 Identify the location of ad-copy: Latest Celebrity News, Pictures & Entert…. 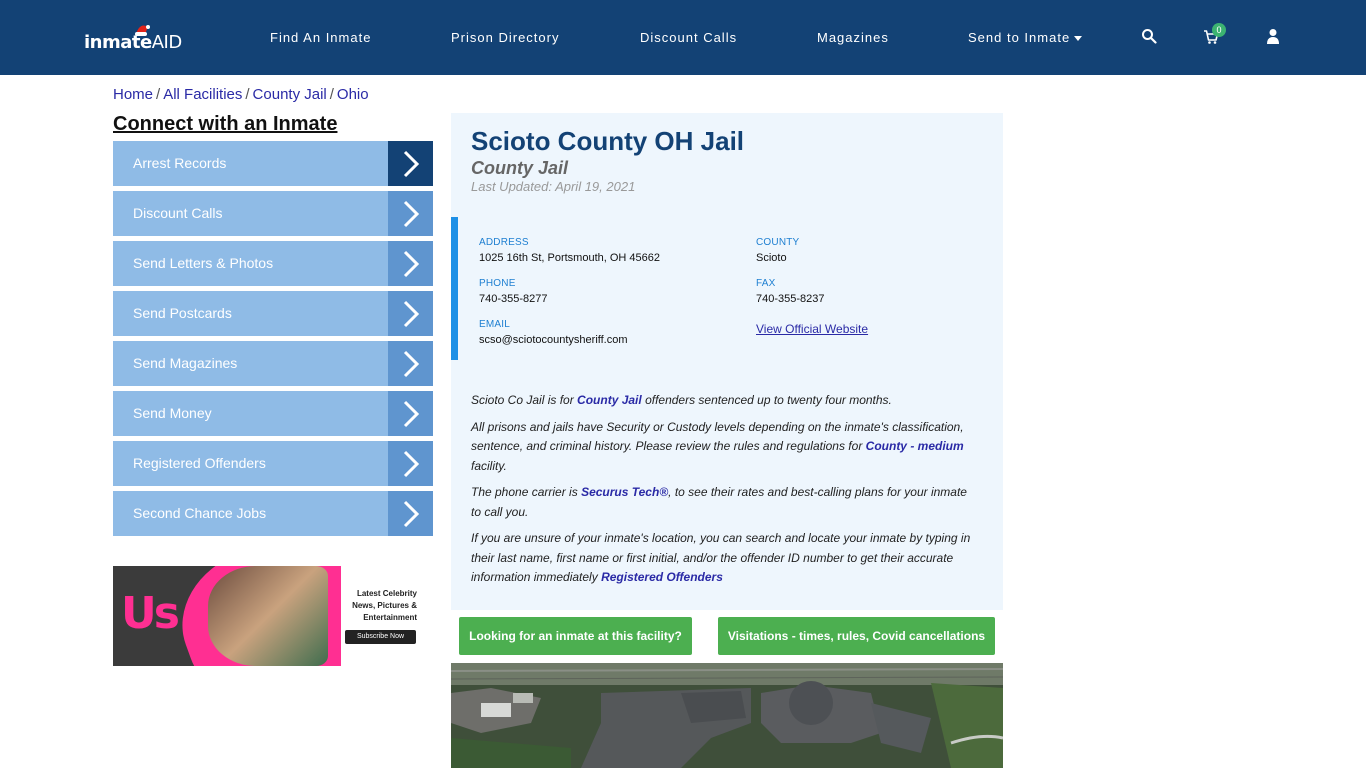
(379, 606).